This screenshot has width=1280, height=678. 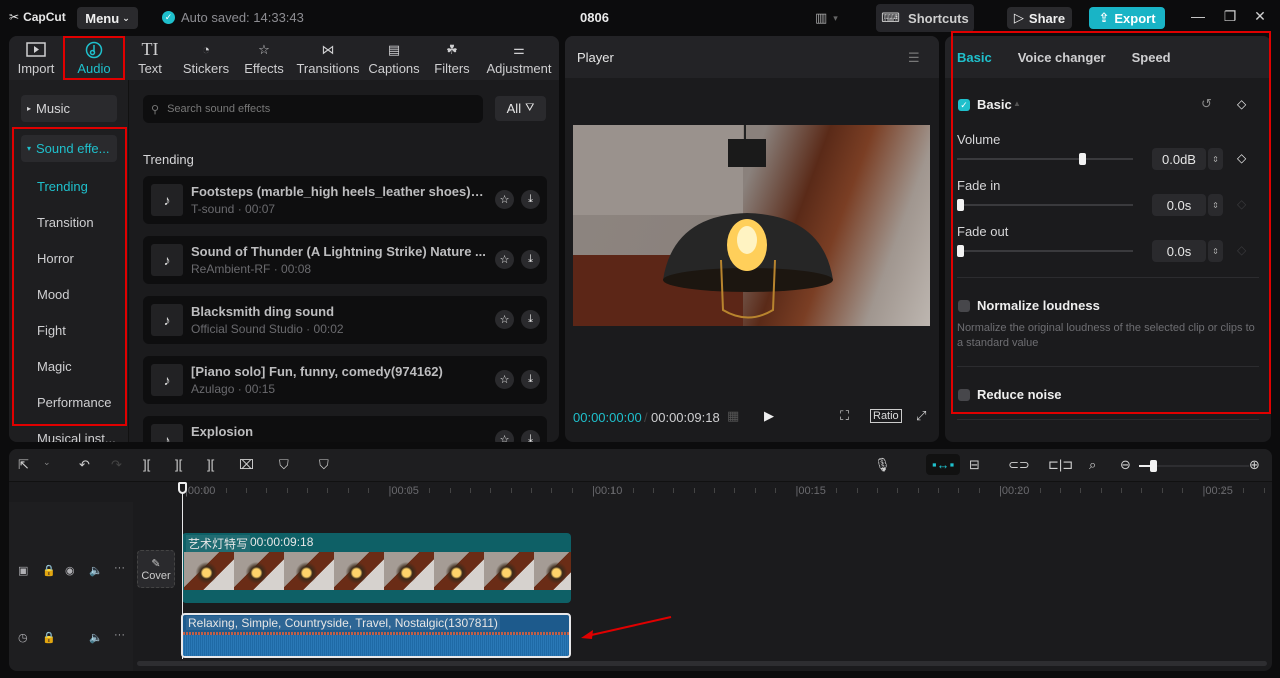 I want to click on ruler-label: |00:20, so click(x=1014, y=491).